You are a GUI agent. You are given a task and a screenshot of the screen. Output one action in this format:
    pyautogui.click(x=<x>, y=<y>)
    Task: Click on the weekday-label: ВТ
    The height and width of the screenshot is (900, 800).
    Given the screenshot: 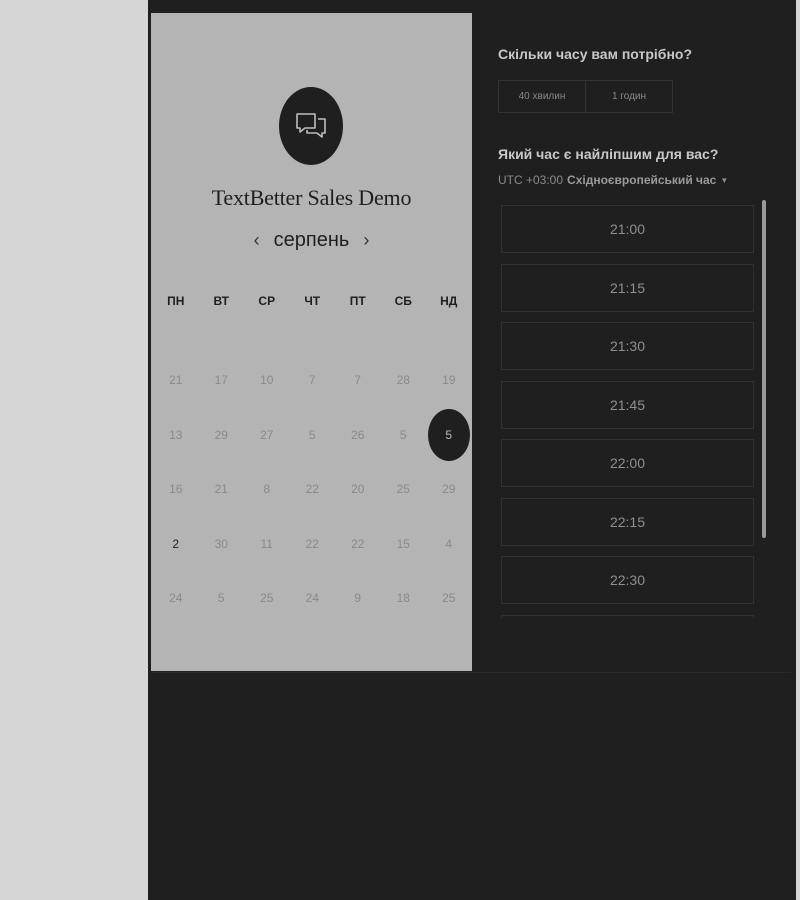 What is the action you would take?
    pyautogui.click(x=221, y=301)
    